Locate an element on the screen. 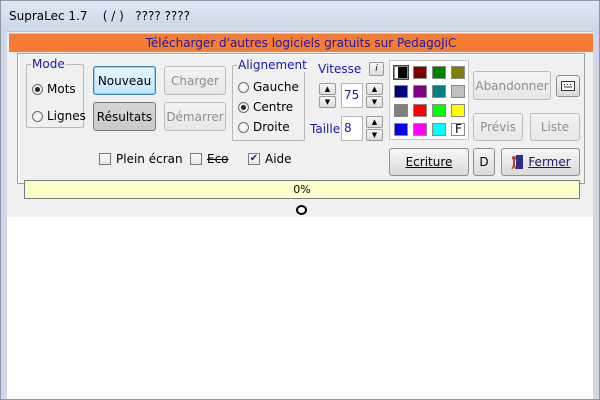  progress-bar: 0% is located at coordinates (302, 189).